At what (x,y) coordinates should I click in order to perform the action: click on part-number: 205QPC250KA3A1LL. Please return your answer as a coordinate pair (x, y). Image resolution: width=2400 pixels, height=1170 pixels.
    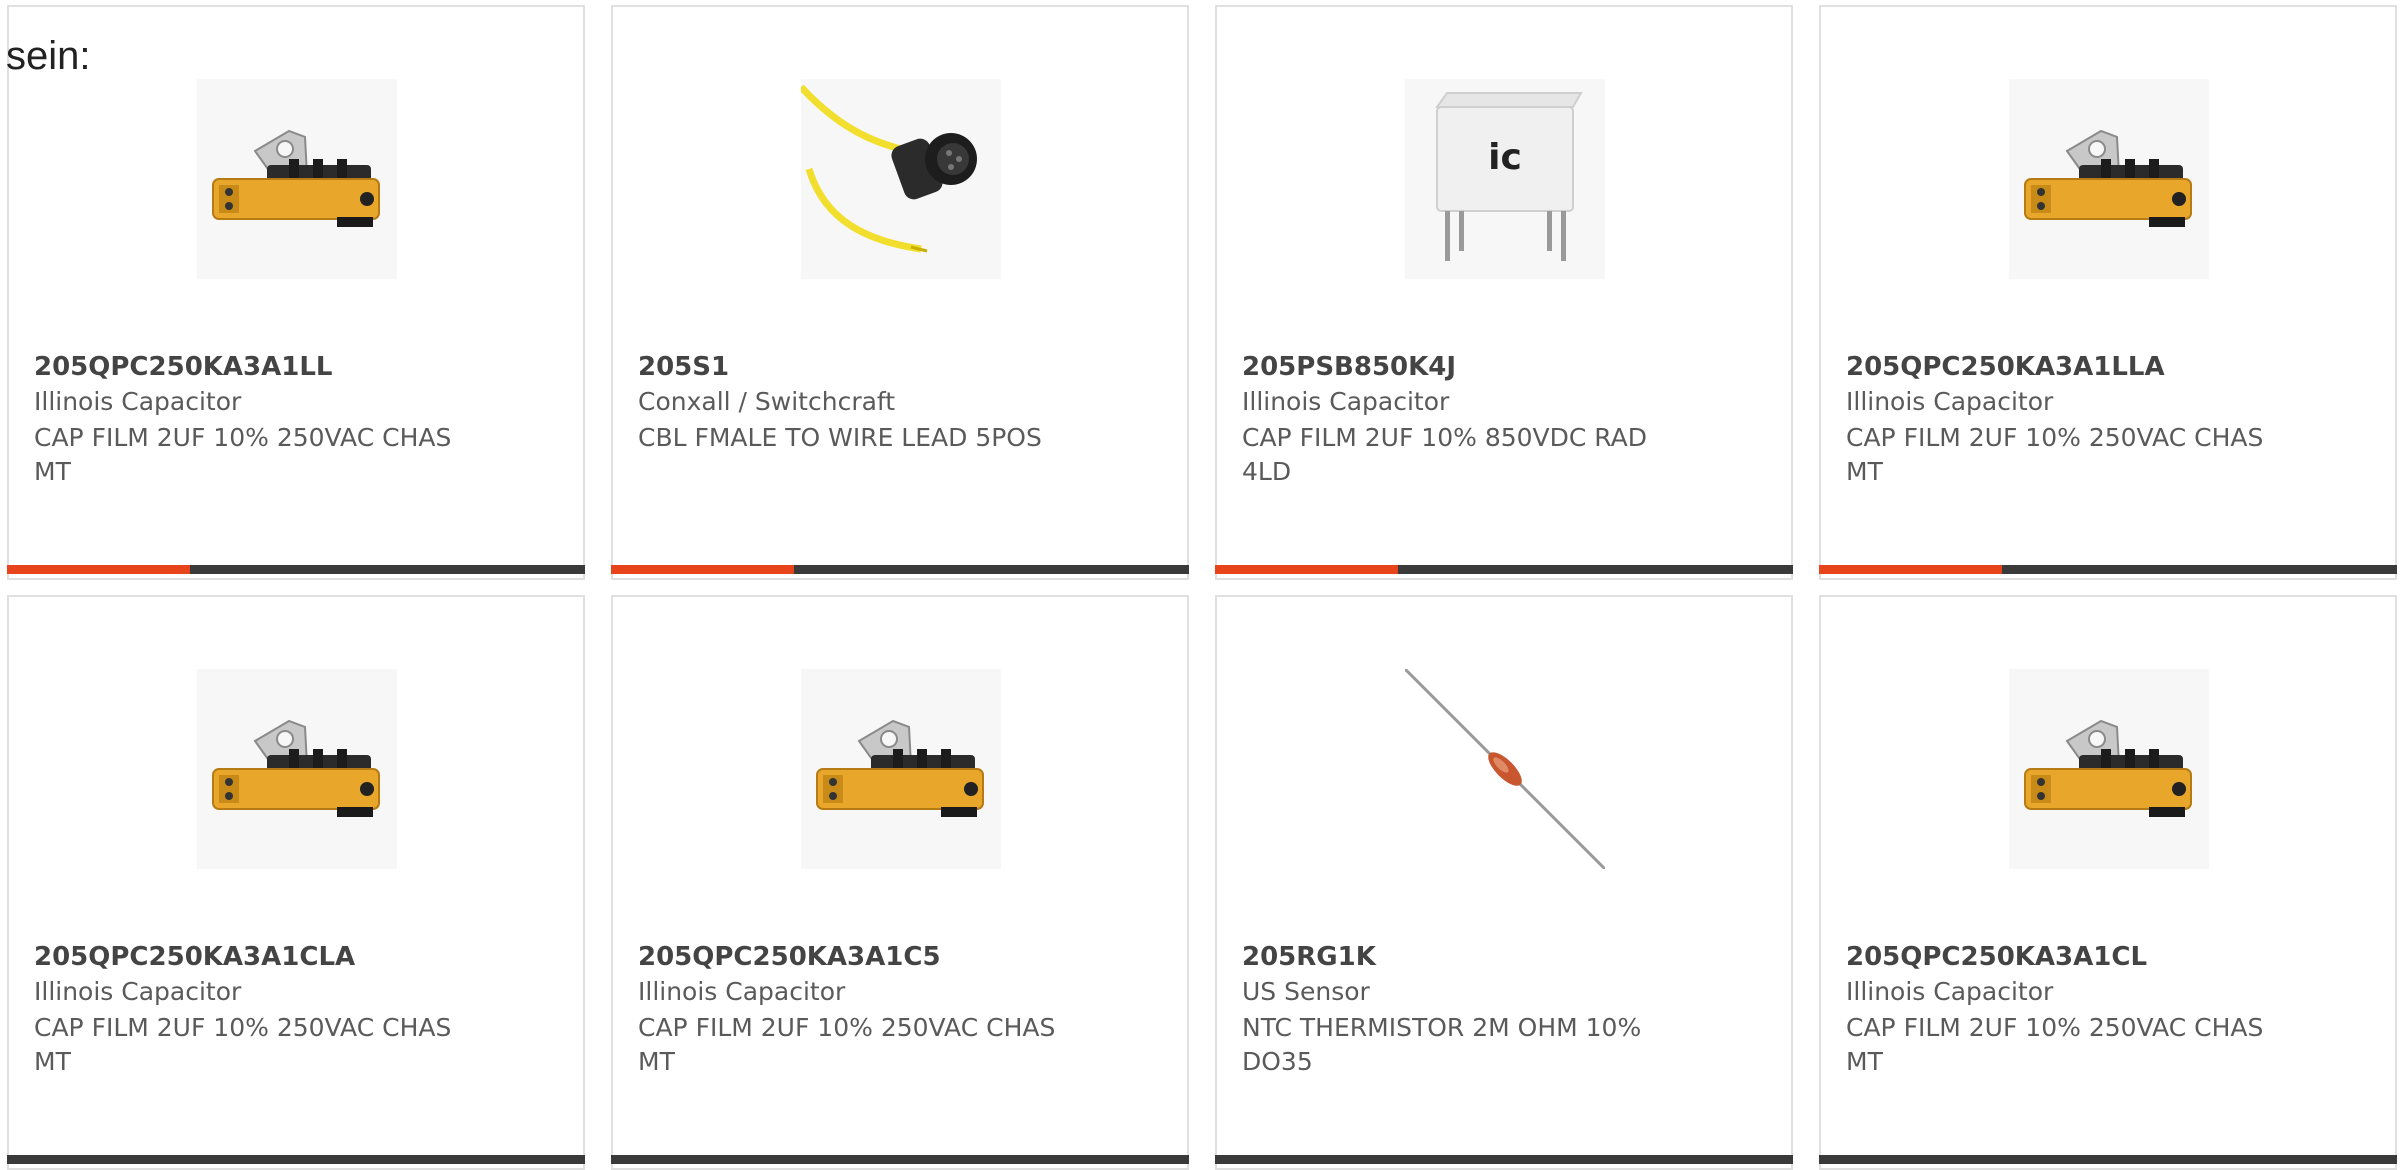
    Looking at the image, I should click on (183, 367).